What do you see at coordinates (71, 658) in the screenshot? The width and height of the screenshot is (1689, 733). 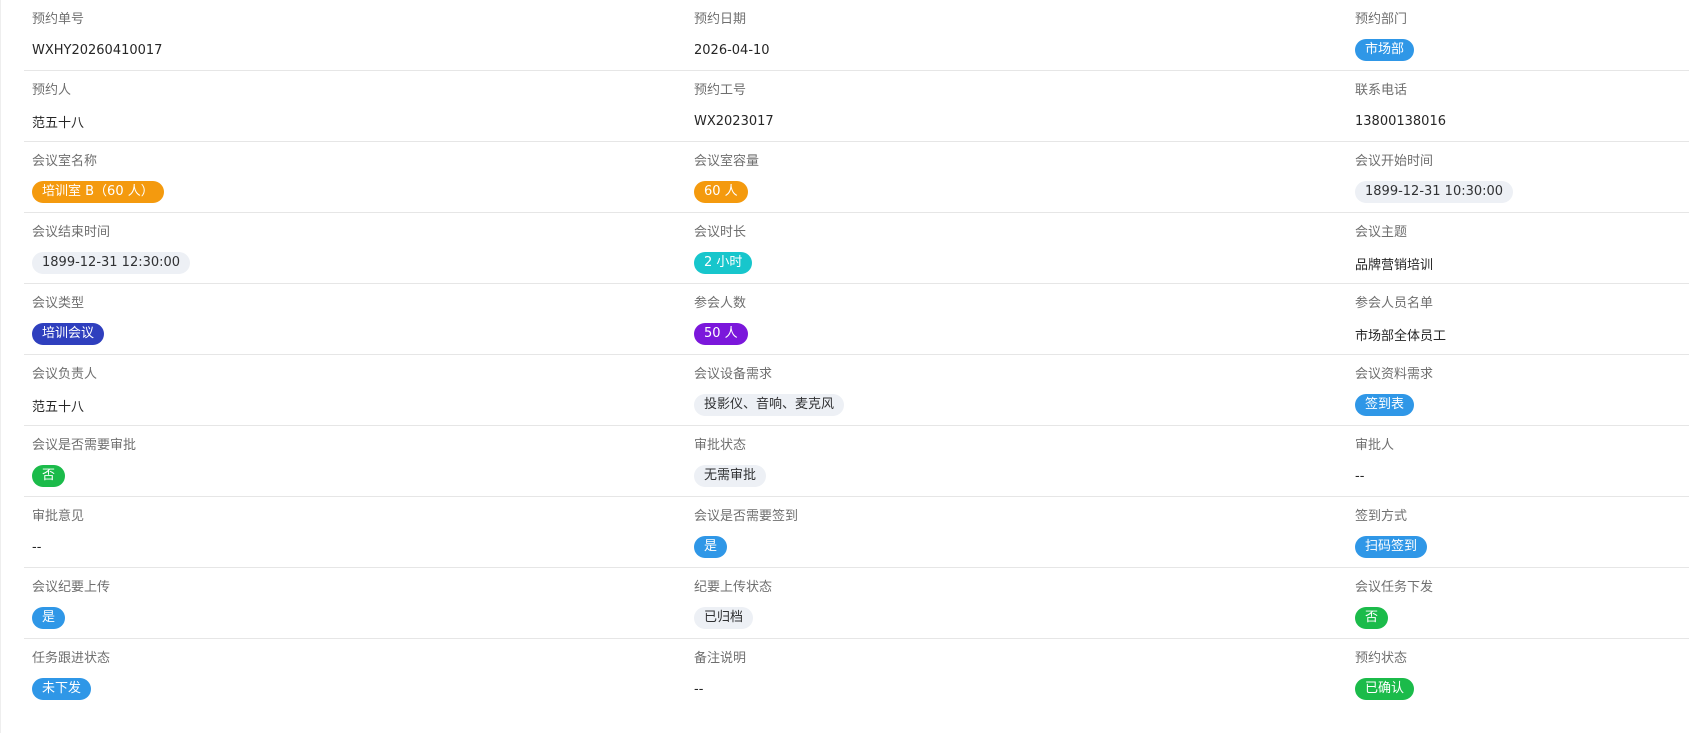 I see `field-label: 任务跟进状态` at bounding box center [71, 658].